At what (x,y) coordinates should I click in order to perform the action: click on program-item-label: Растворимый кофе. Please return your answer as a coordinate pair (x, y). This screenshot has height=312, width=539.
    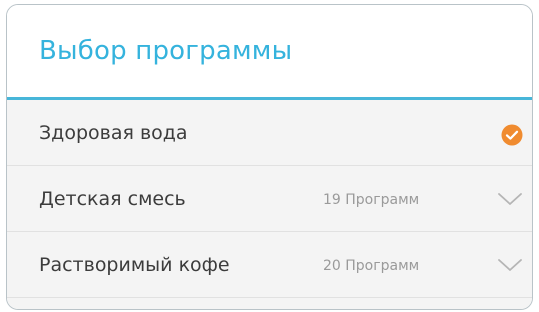
    Looking at the image, I should click on (134, 265).